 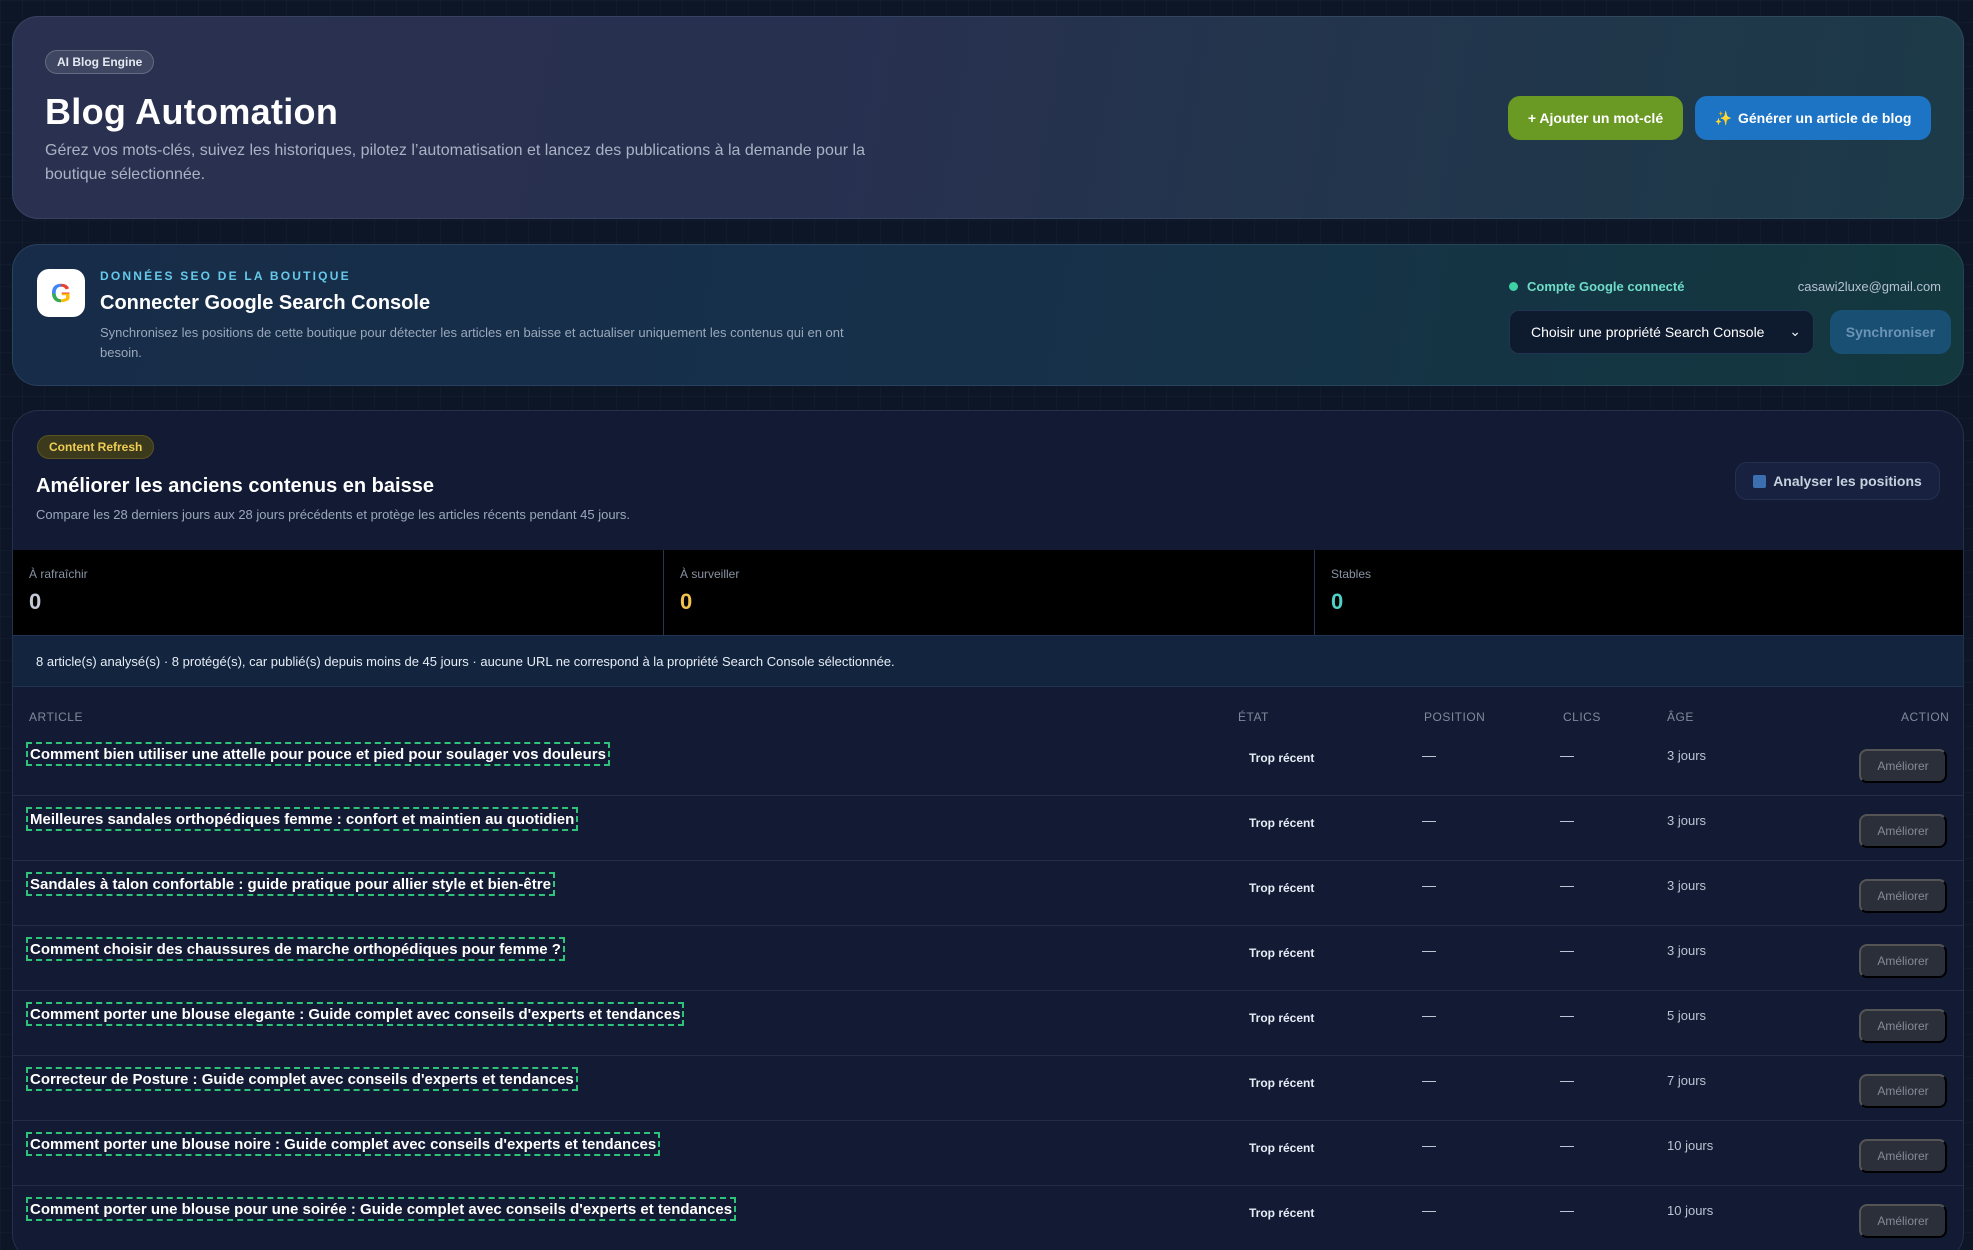 I want to click on google-logo-icon: G, so click(x=61, y=293).